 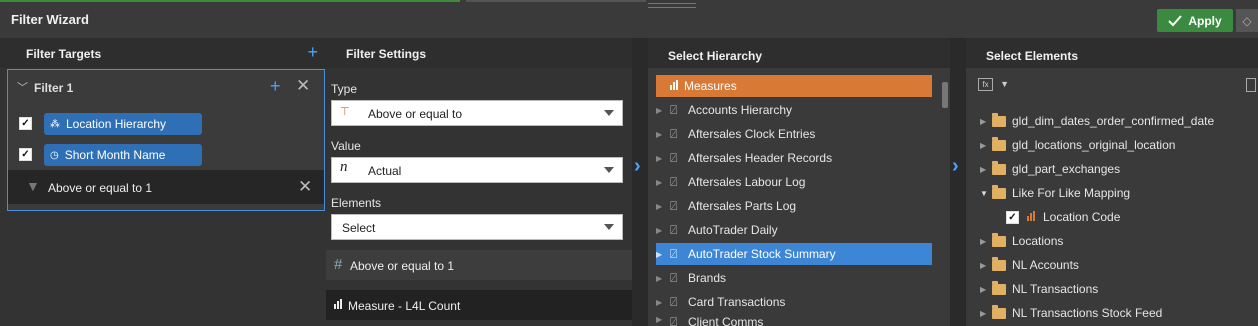 What do you see at coordinates (163, 53) in the screenshot?
I see `filter-targets-header: Filter Targets +` at bounding box center [163, 53].